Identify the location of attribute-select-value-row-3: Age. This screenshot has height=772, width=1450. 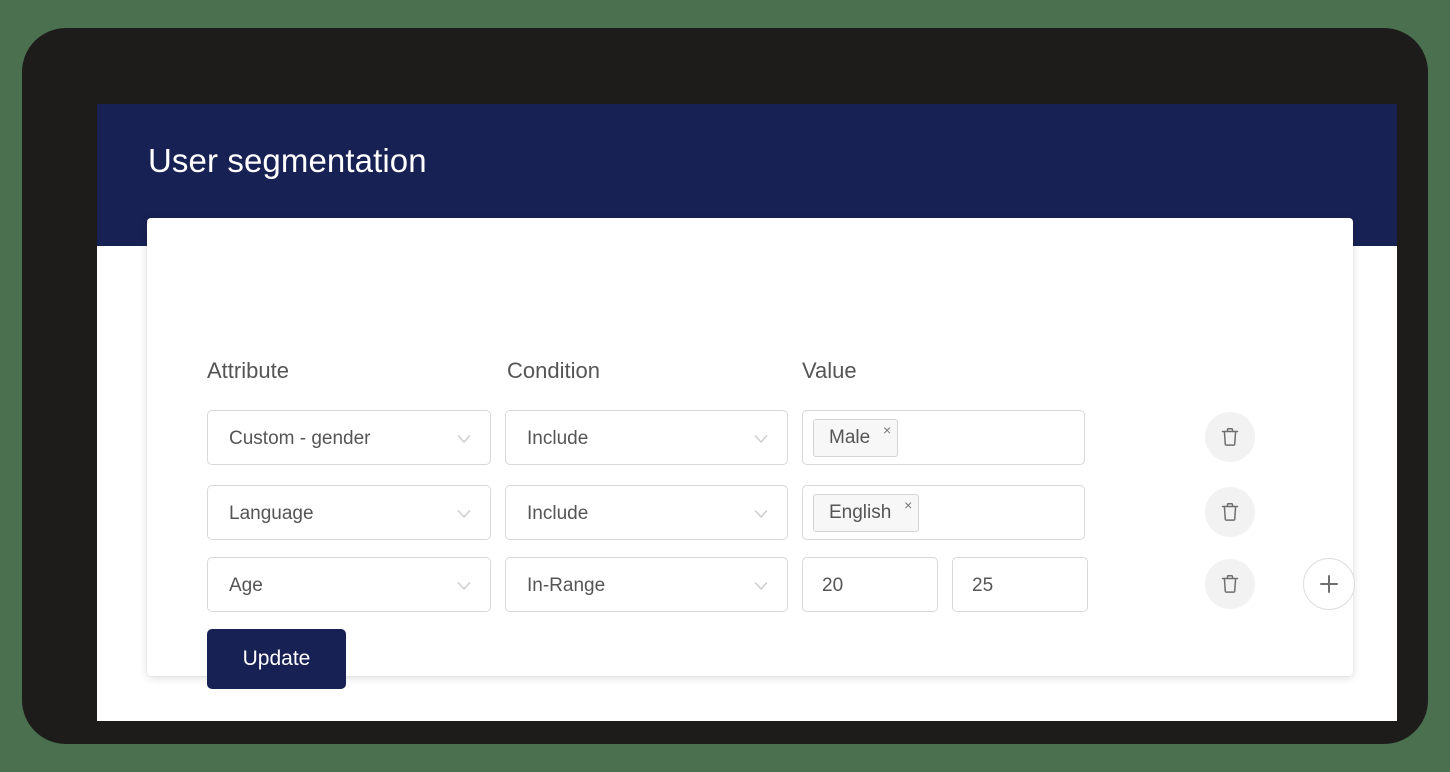
(246, 585).